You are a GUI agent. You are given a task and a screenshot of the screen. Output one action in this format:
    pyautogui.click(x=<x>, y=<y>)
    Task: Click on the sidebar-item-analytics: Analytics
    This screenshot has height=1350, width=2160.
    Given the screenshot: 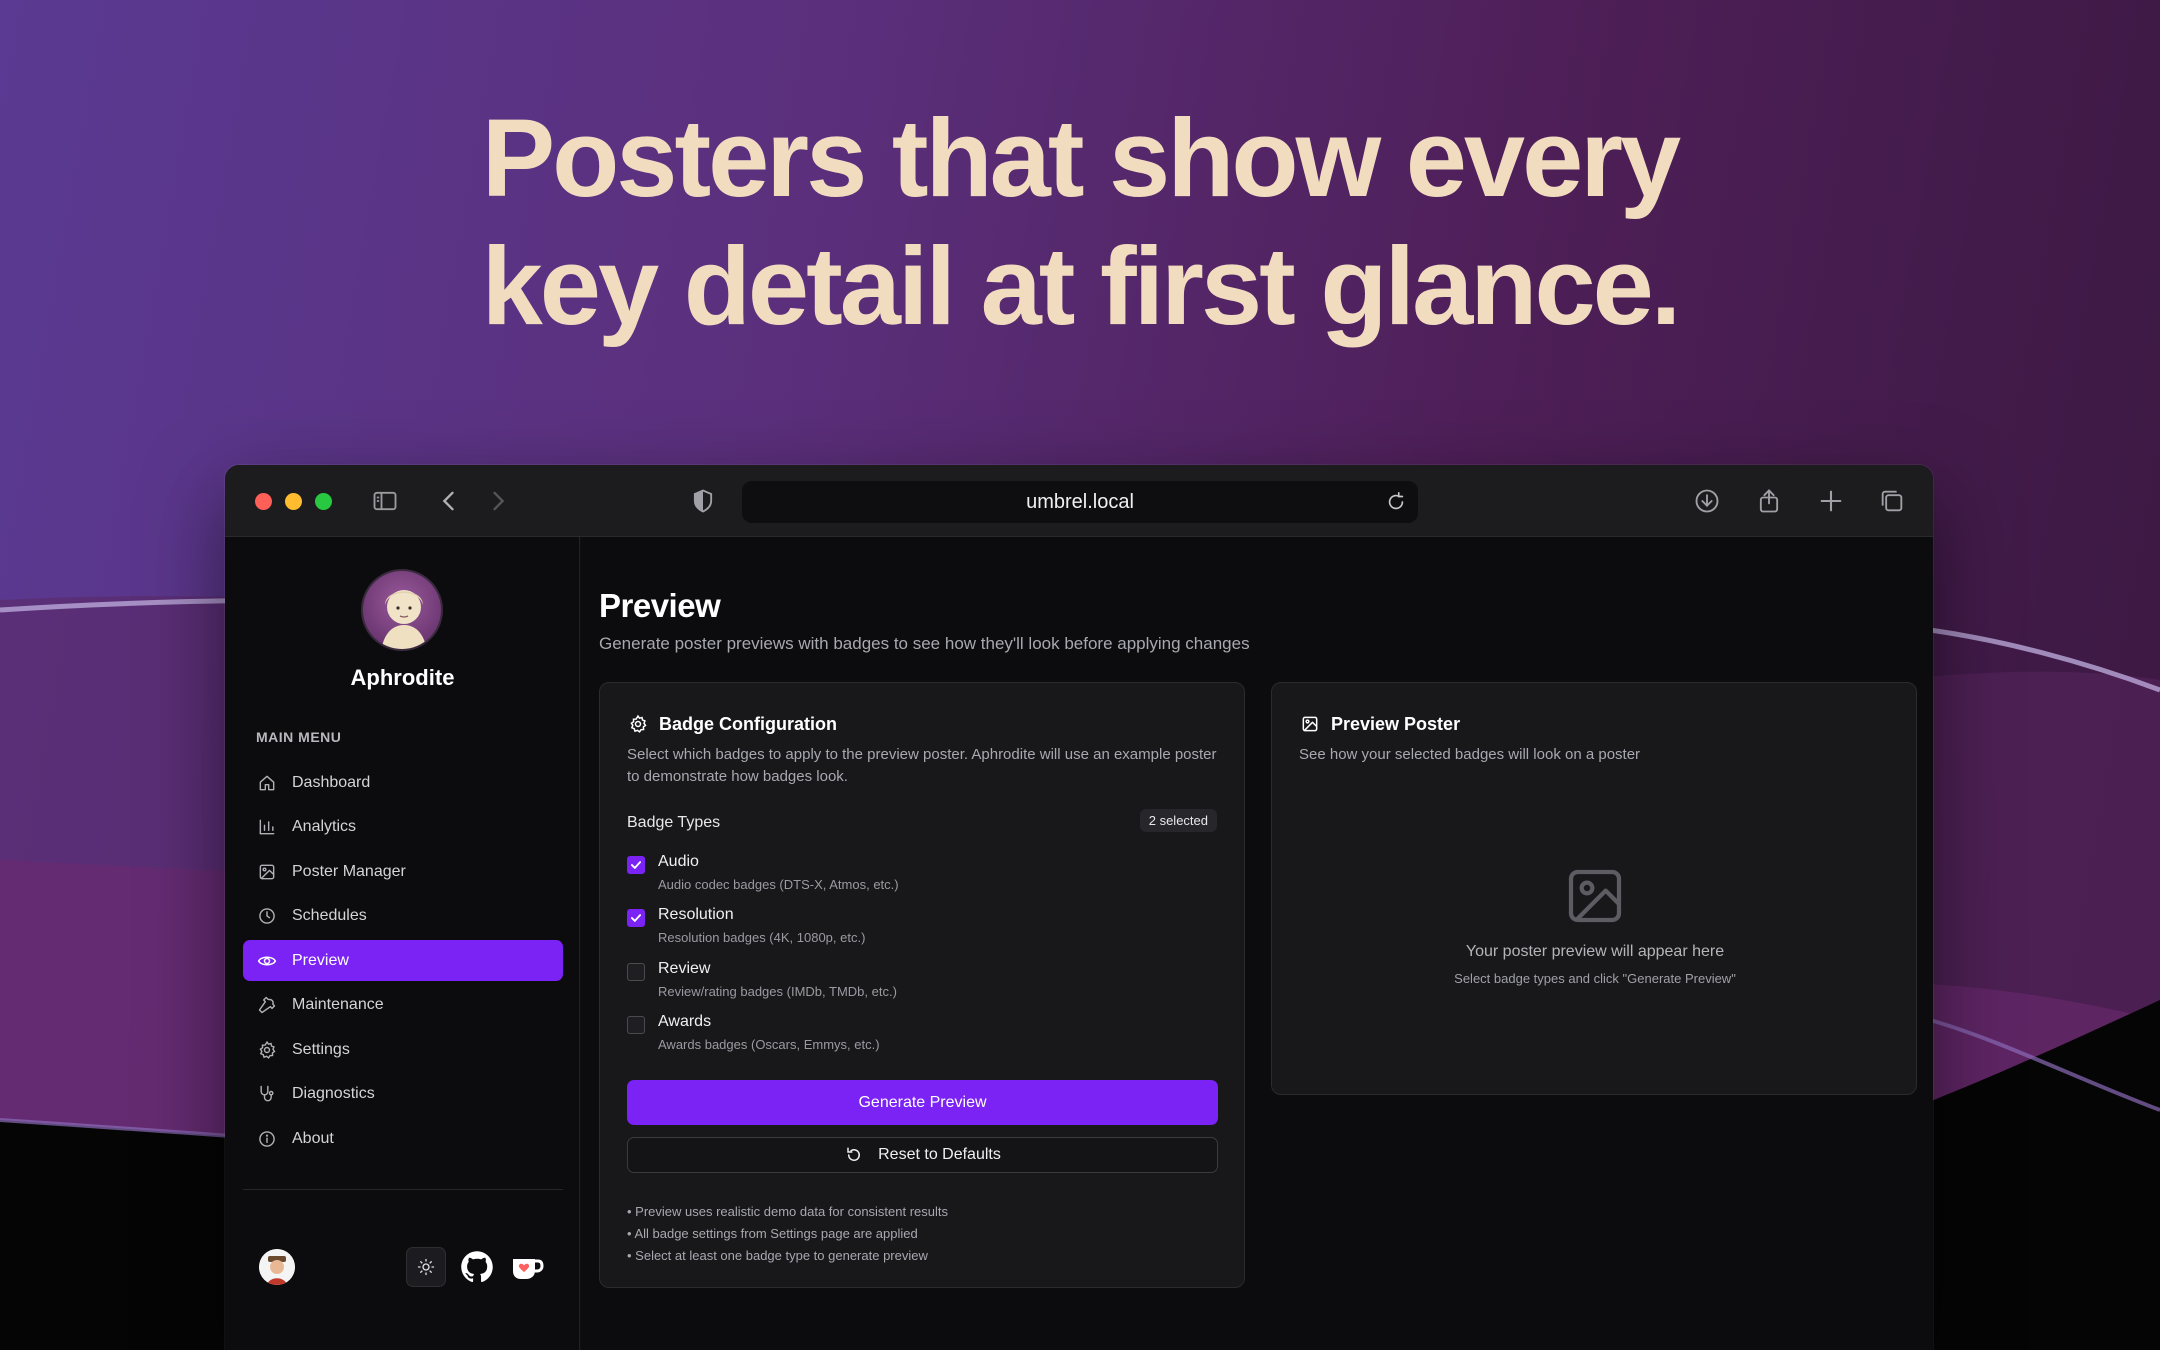 What is the action you would take?
    pyautogui.click(x=403, y=826)
    